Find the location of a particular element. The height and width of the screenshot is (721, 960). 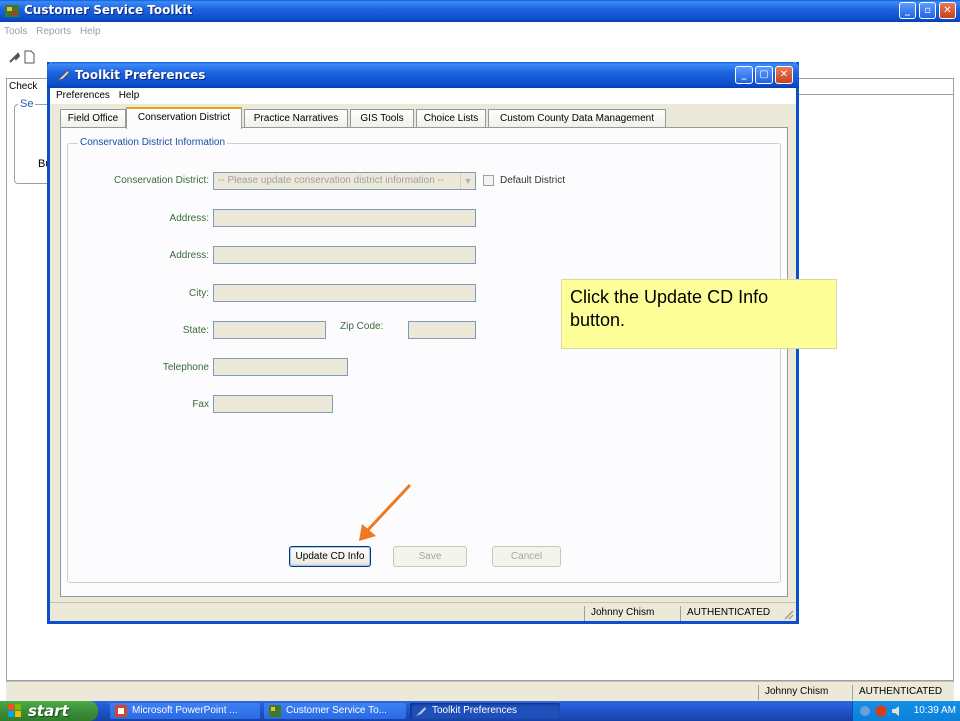

main-title-bar: Customer Service Toolkit _ ▫ ✕ is located at coordinates (480, 11).